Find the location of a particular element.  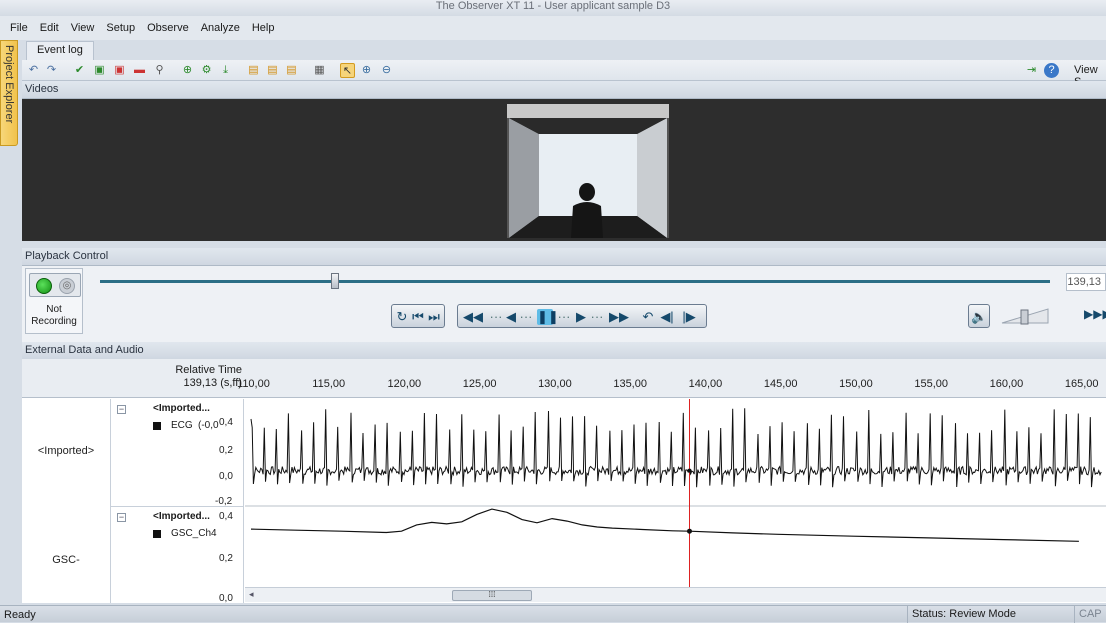

playback-slider-thumb is located at coordinates (334, 281).